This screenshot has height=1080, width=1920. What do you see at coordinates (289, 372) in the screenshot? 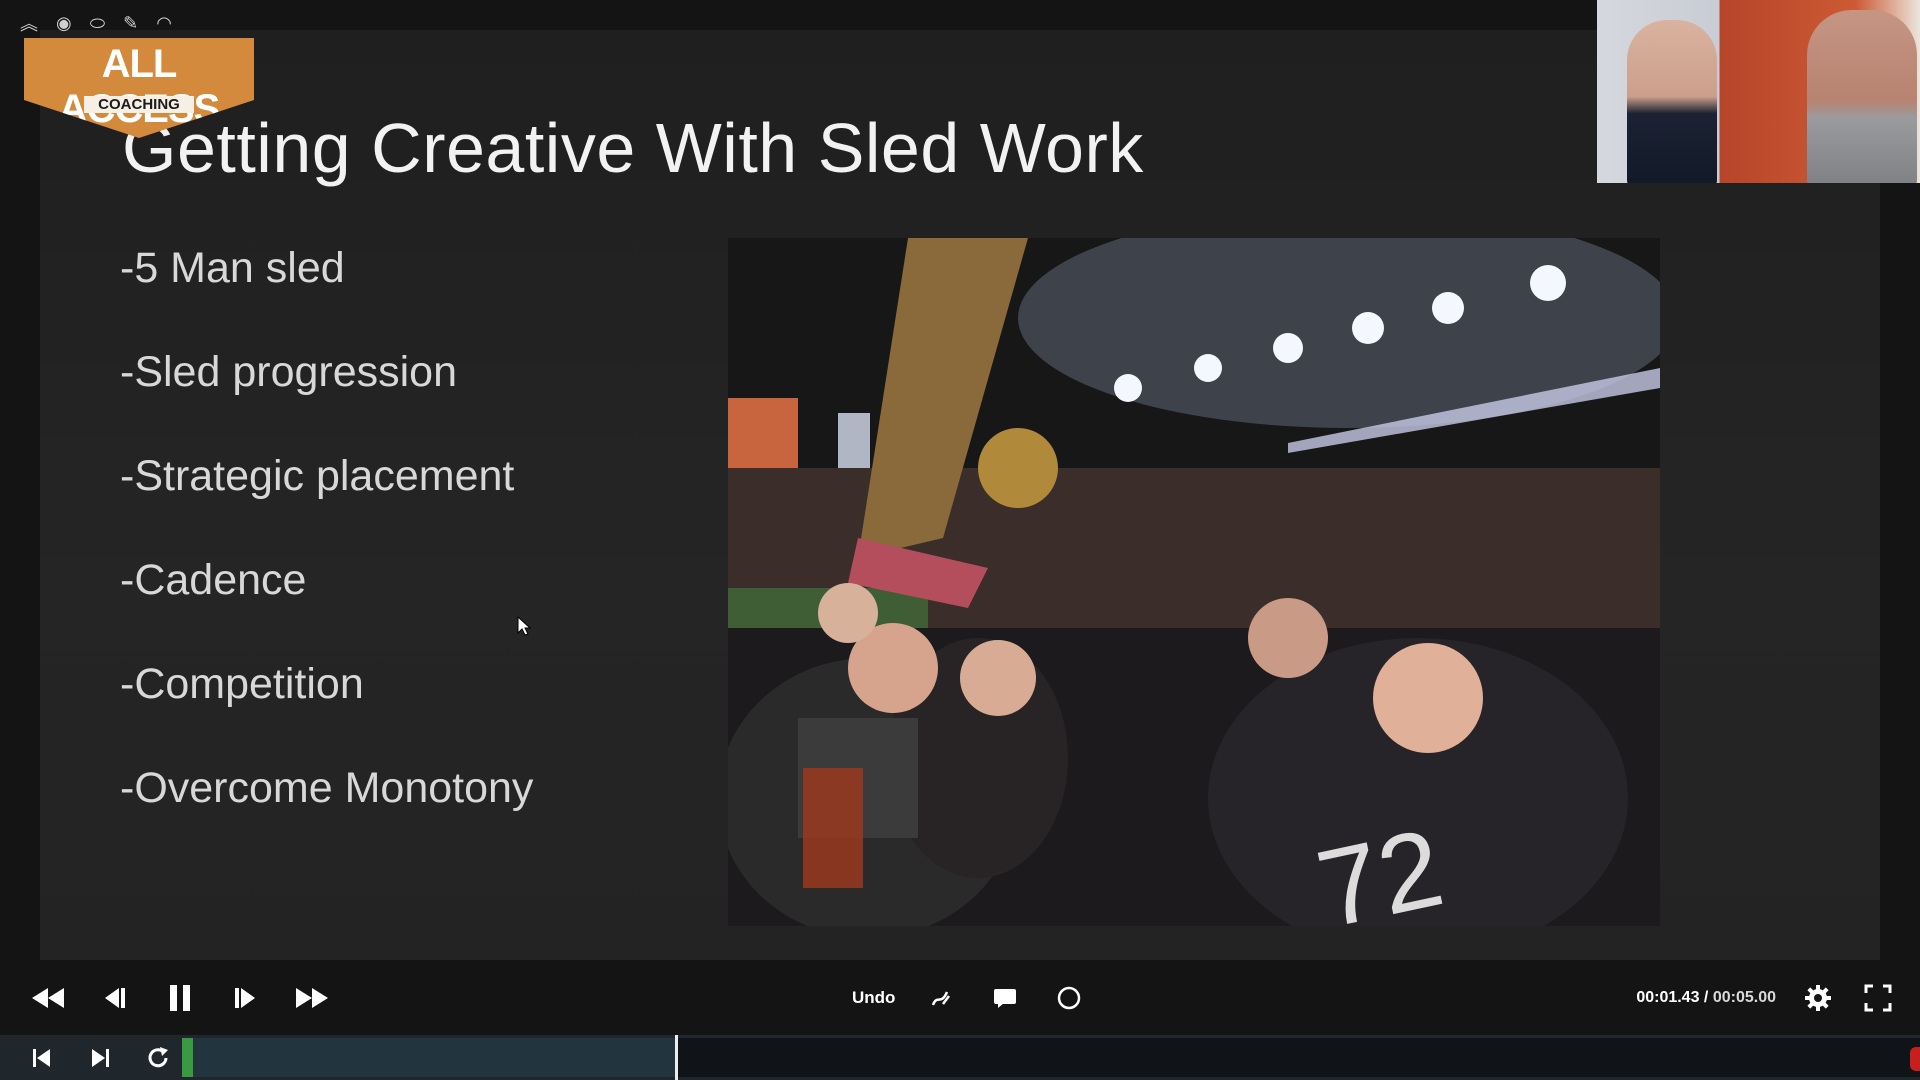
I see `bullet-item: -Sled progression` at bounding box center [289, 372].